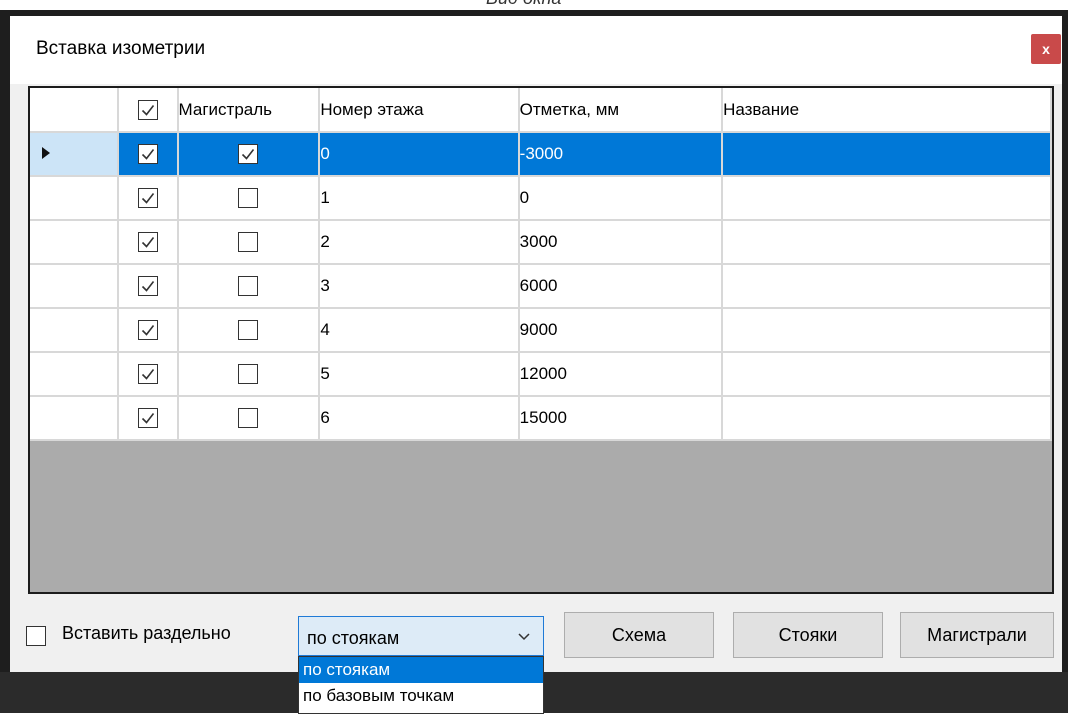 The width and height of the screenshot is (1068, 714). Describe the element at coordinates (74, 110) in the screenshot. I see `header-corner` at that location.